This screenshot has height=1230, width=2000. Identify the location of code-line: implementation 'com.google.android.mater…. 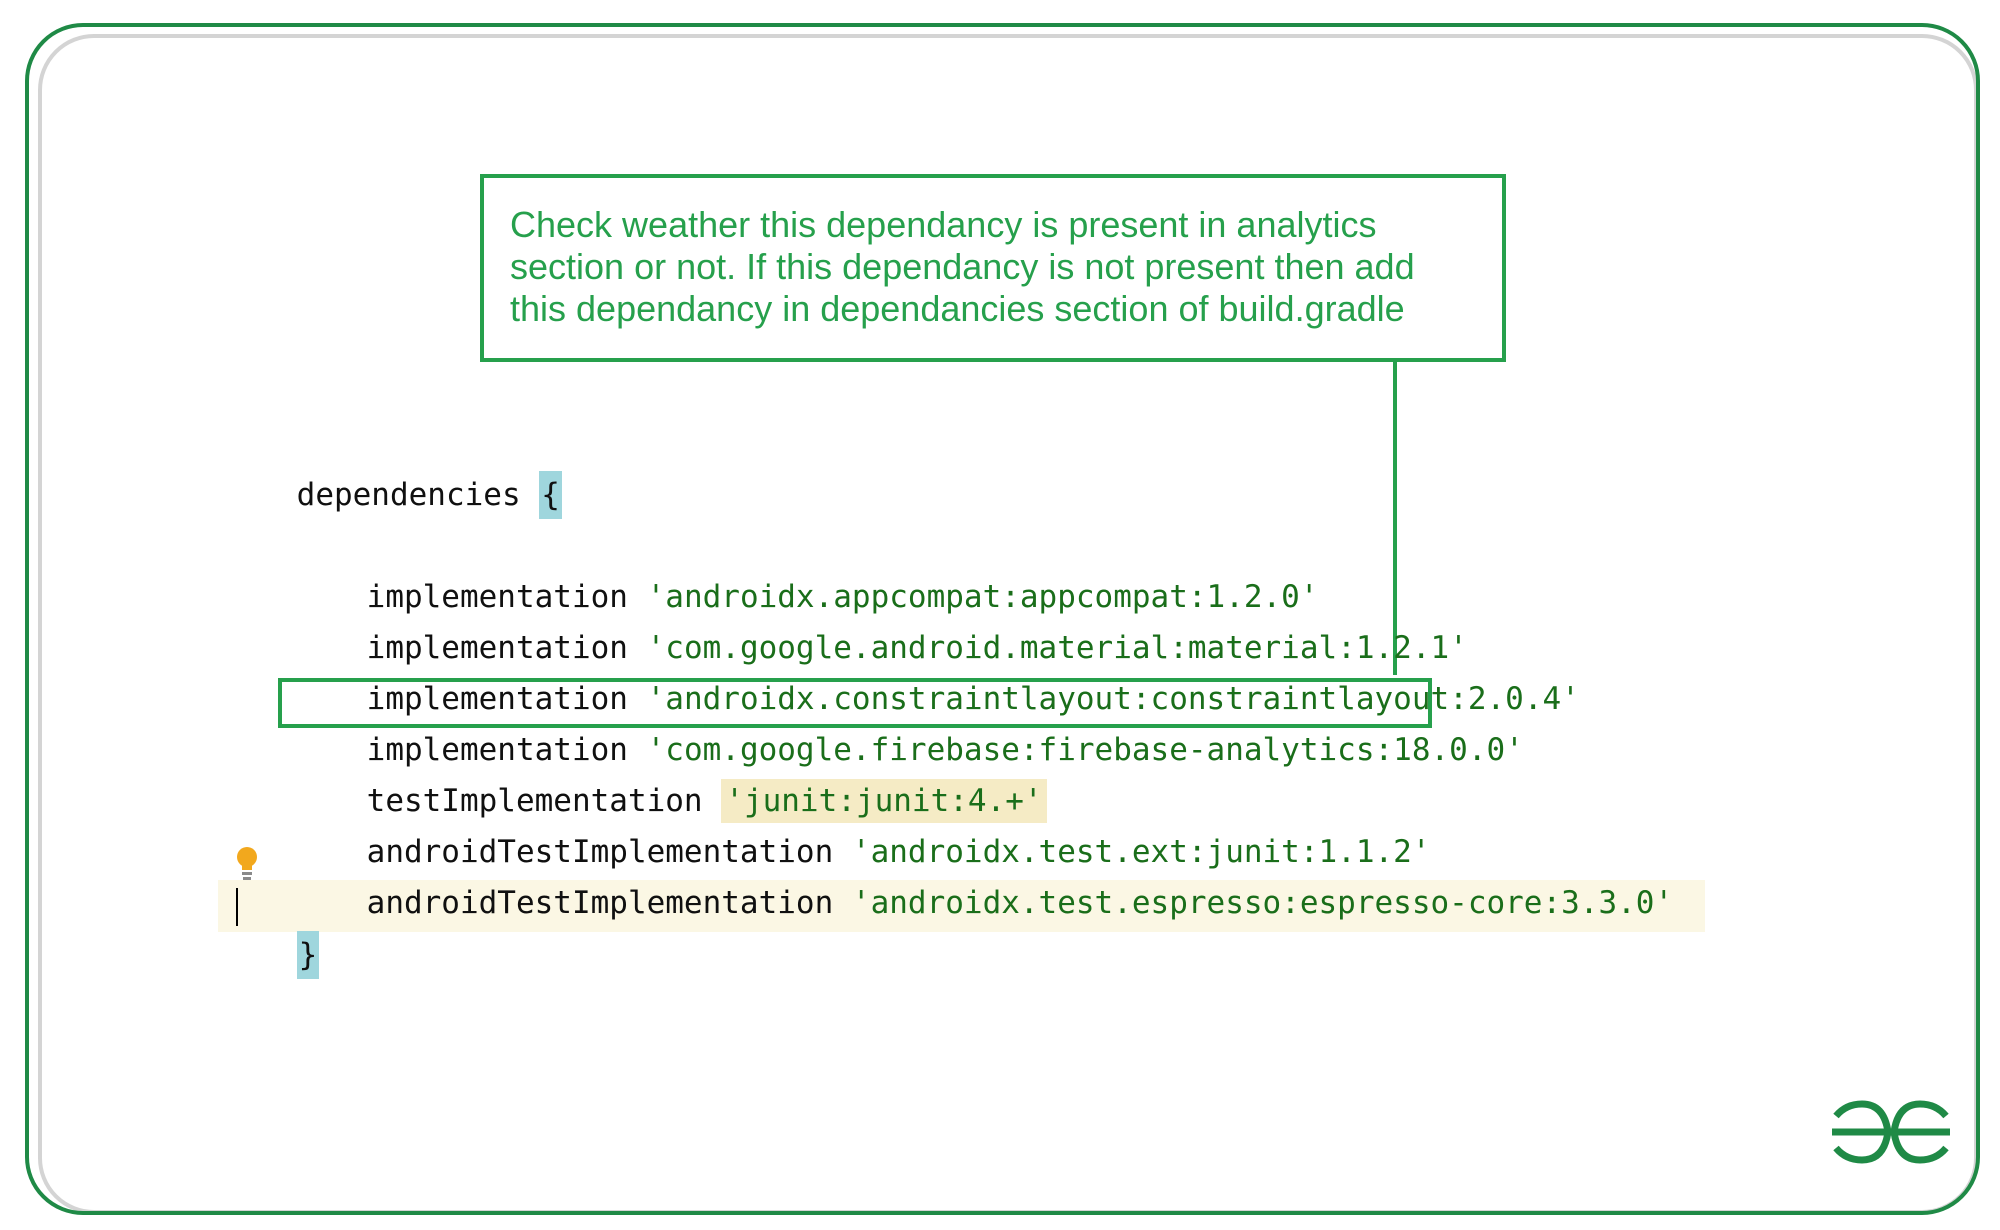
(880, 619).